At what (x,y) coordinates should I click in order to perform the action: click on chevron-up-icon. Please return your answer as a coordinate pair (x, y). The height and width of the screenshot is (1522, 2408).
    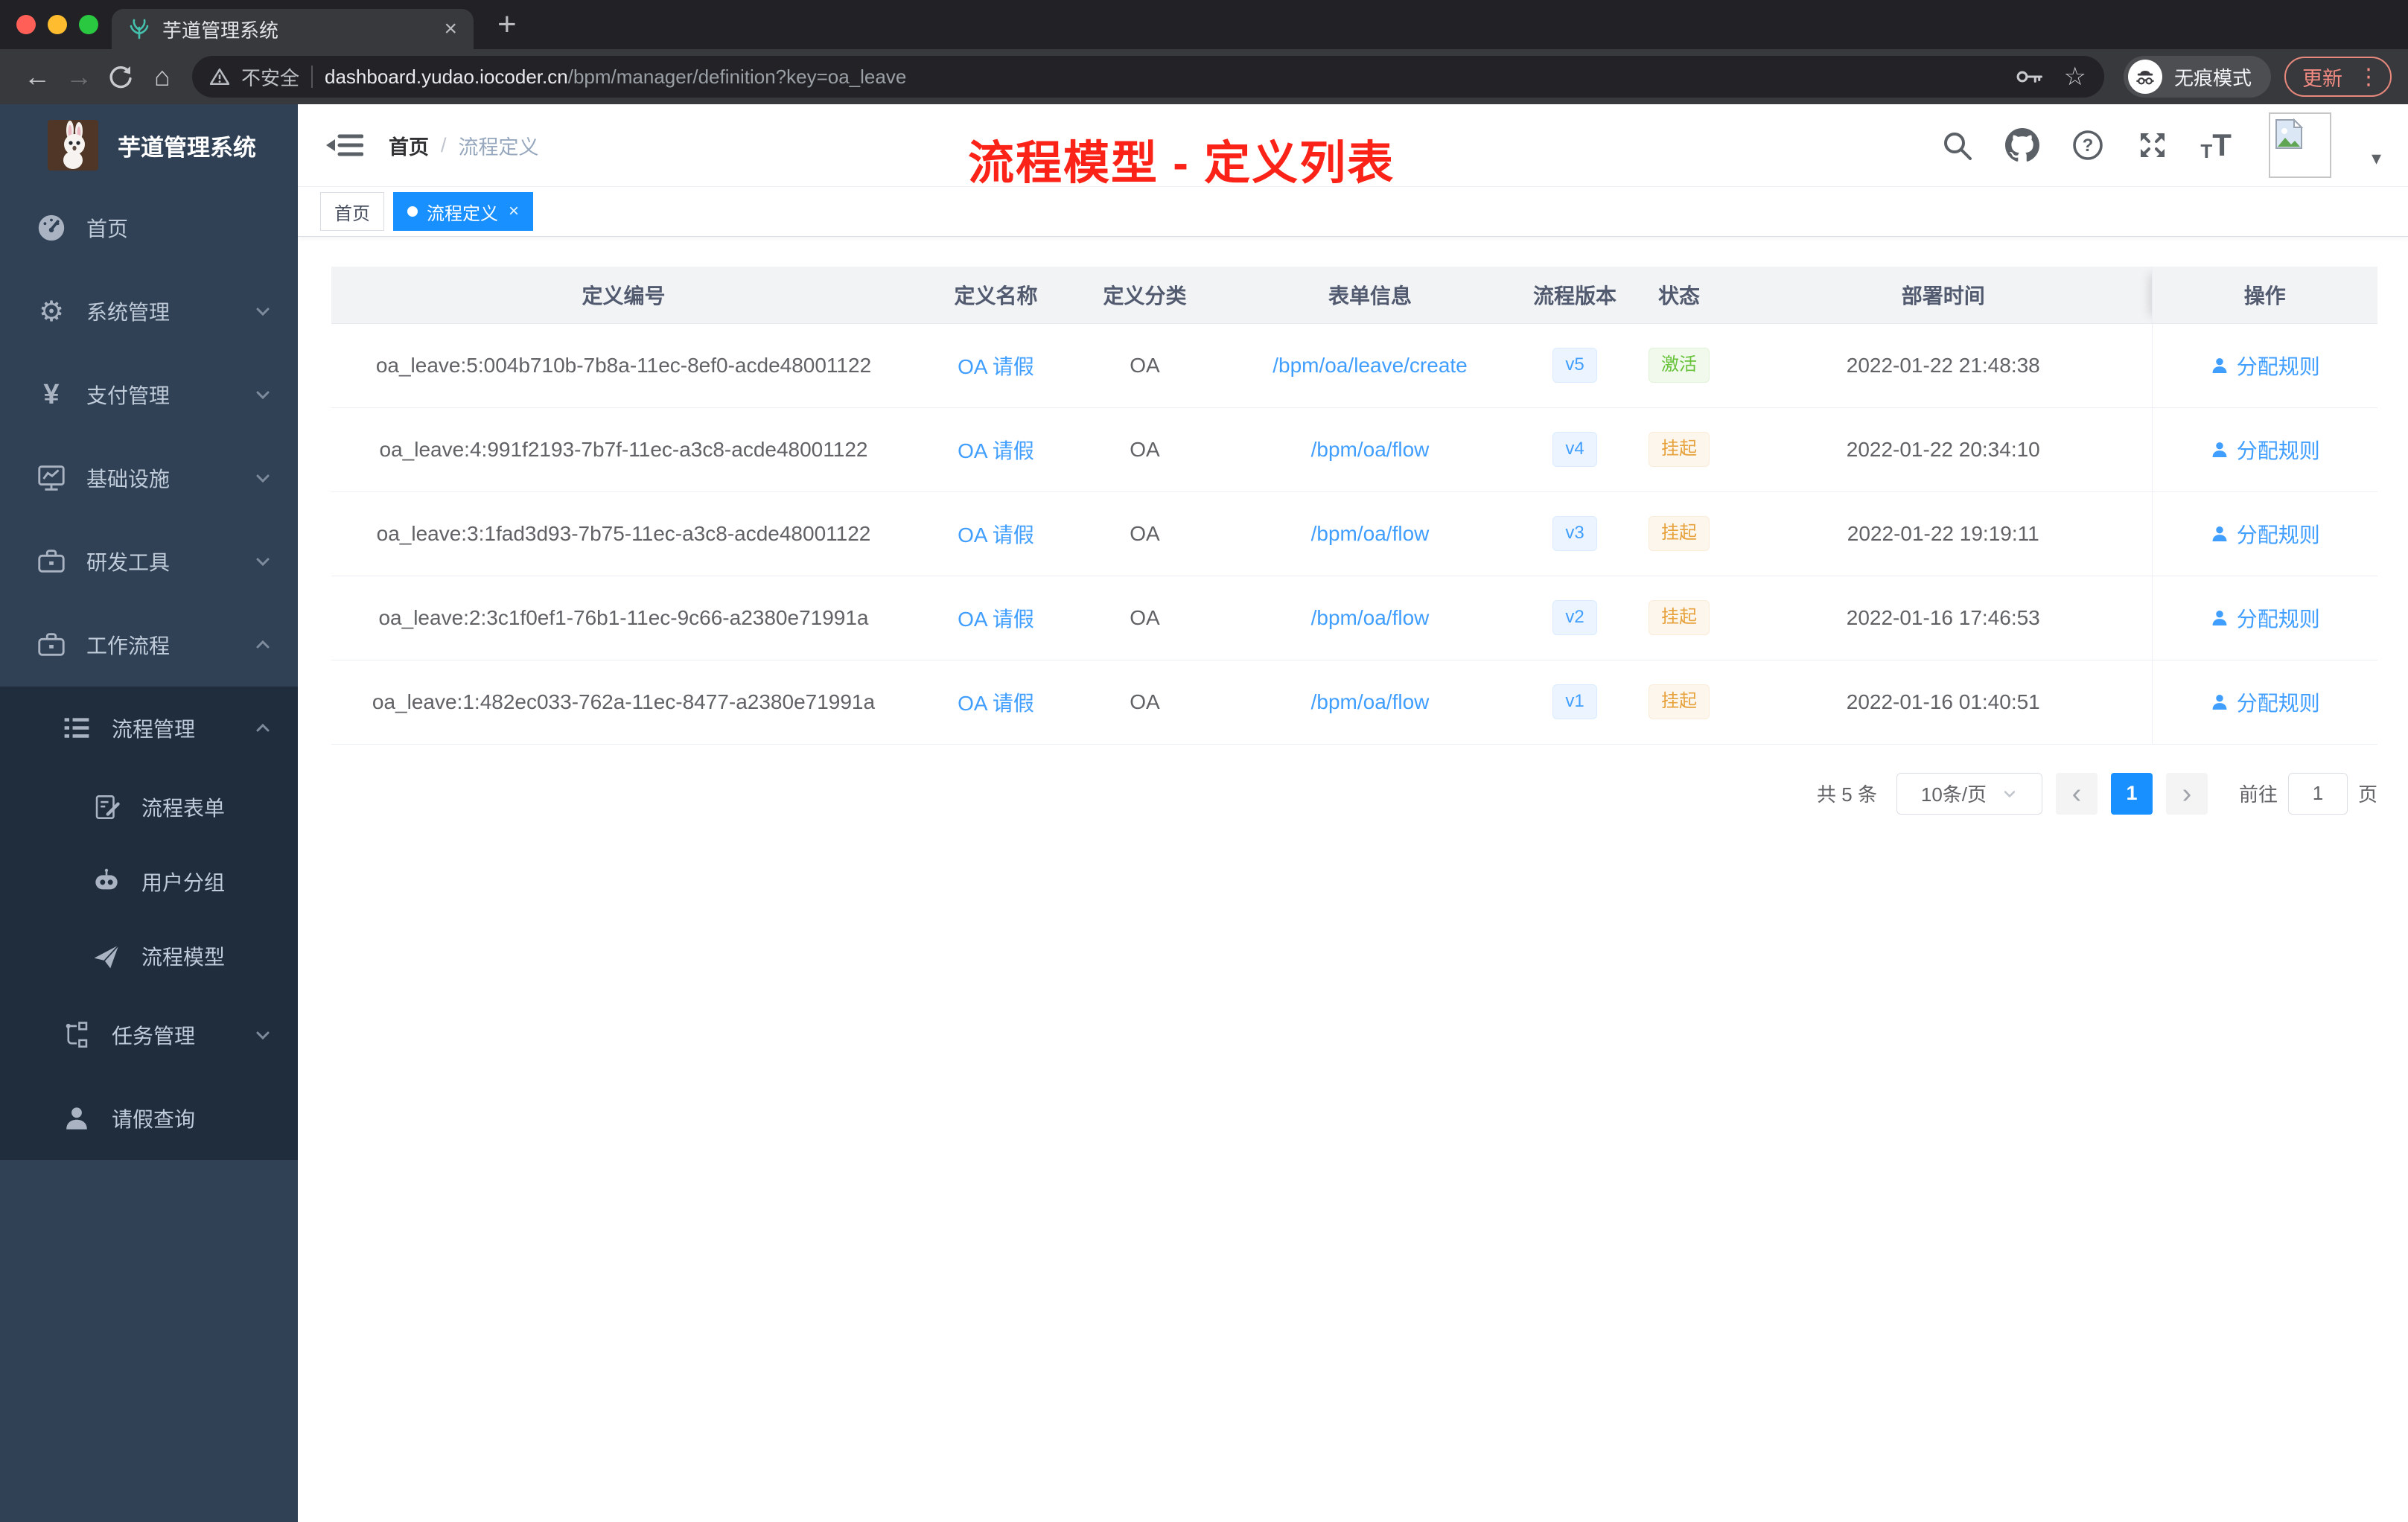
    Looking at the image, I should click on (263, 645).